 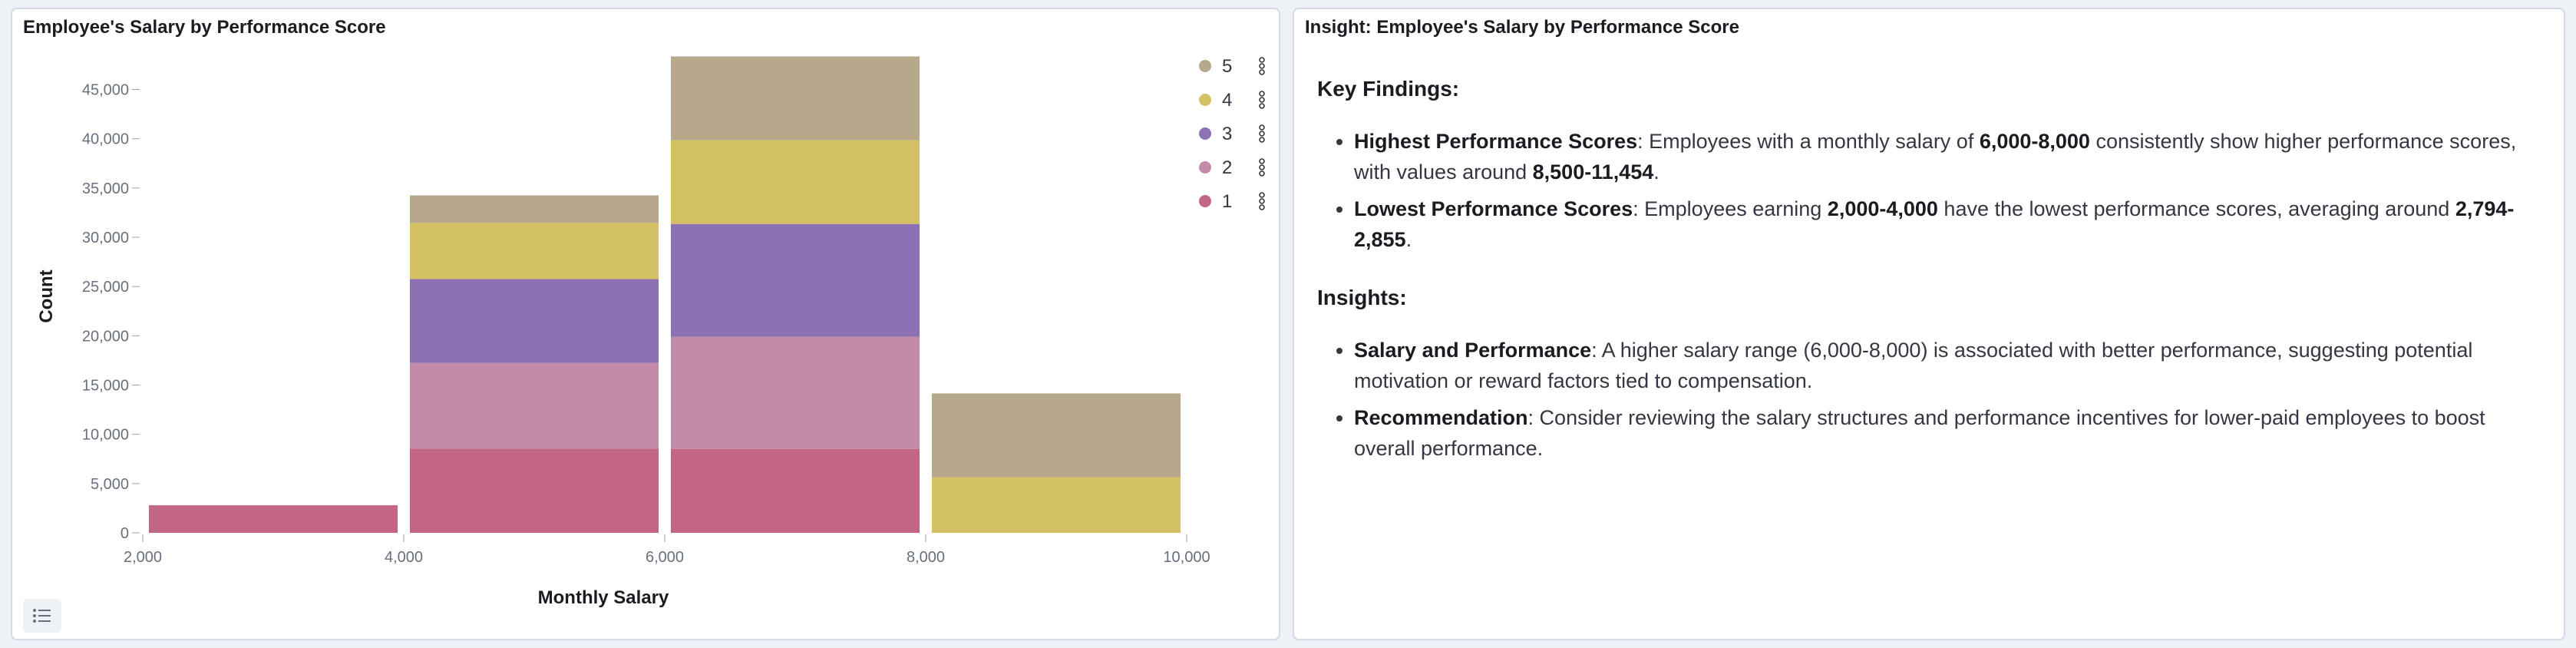 What do you see at coordinates (105, 140) in the screenshot?
I see `y-tick-label: 40,000` at bounding box center [105, 140].